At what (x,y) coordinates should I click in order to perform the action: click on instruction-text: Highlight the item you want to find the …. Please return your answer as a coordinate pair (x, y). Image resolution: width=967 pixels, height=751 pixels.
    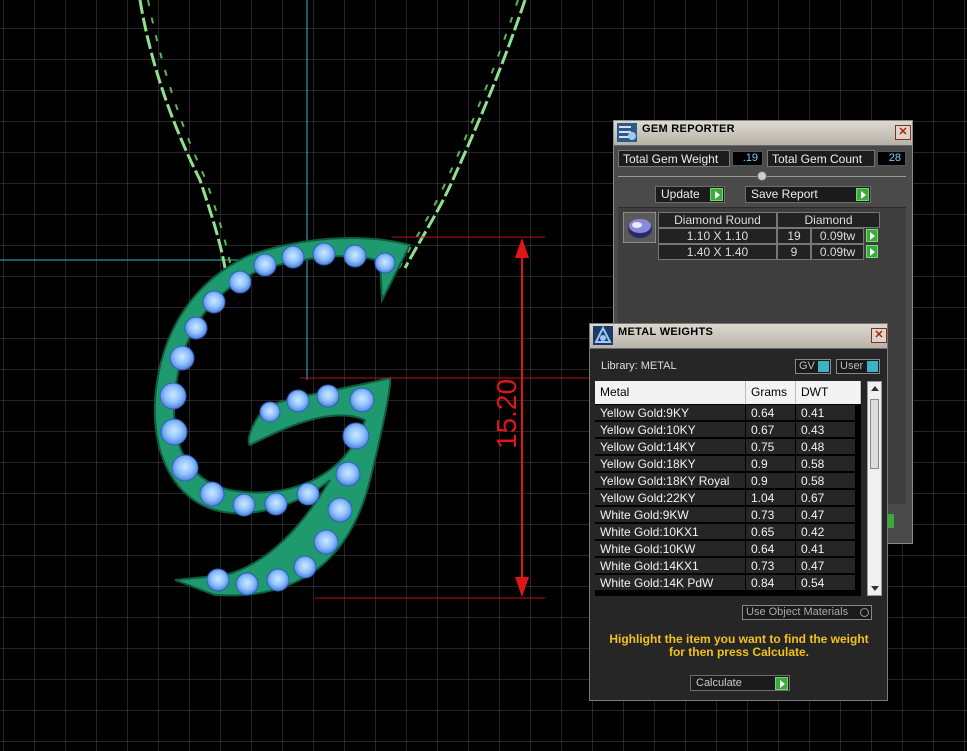
    Looking at the image, I should click on (739, 645).